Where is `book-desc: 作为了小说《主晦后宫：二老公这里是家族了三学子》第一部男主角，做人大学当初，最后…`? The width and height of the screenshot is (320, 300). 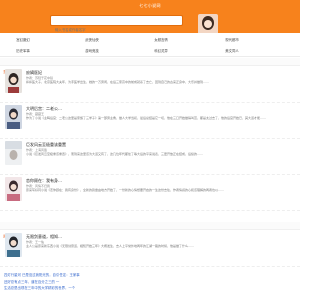
book-desc: 作为了小说《主晦后宫：二老公这里是家族了三学子》第一部男主角，做人大学当初，最后… is located at coordinates (146, 118).